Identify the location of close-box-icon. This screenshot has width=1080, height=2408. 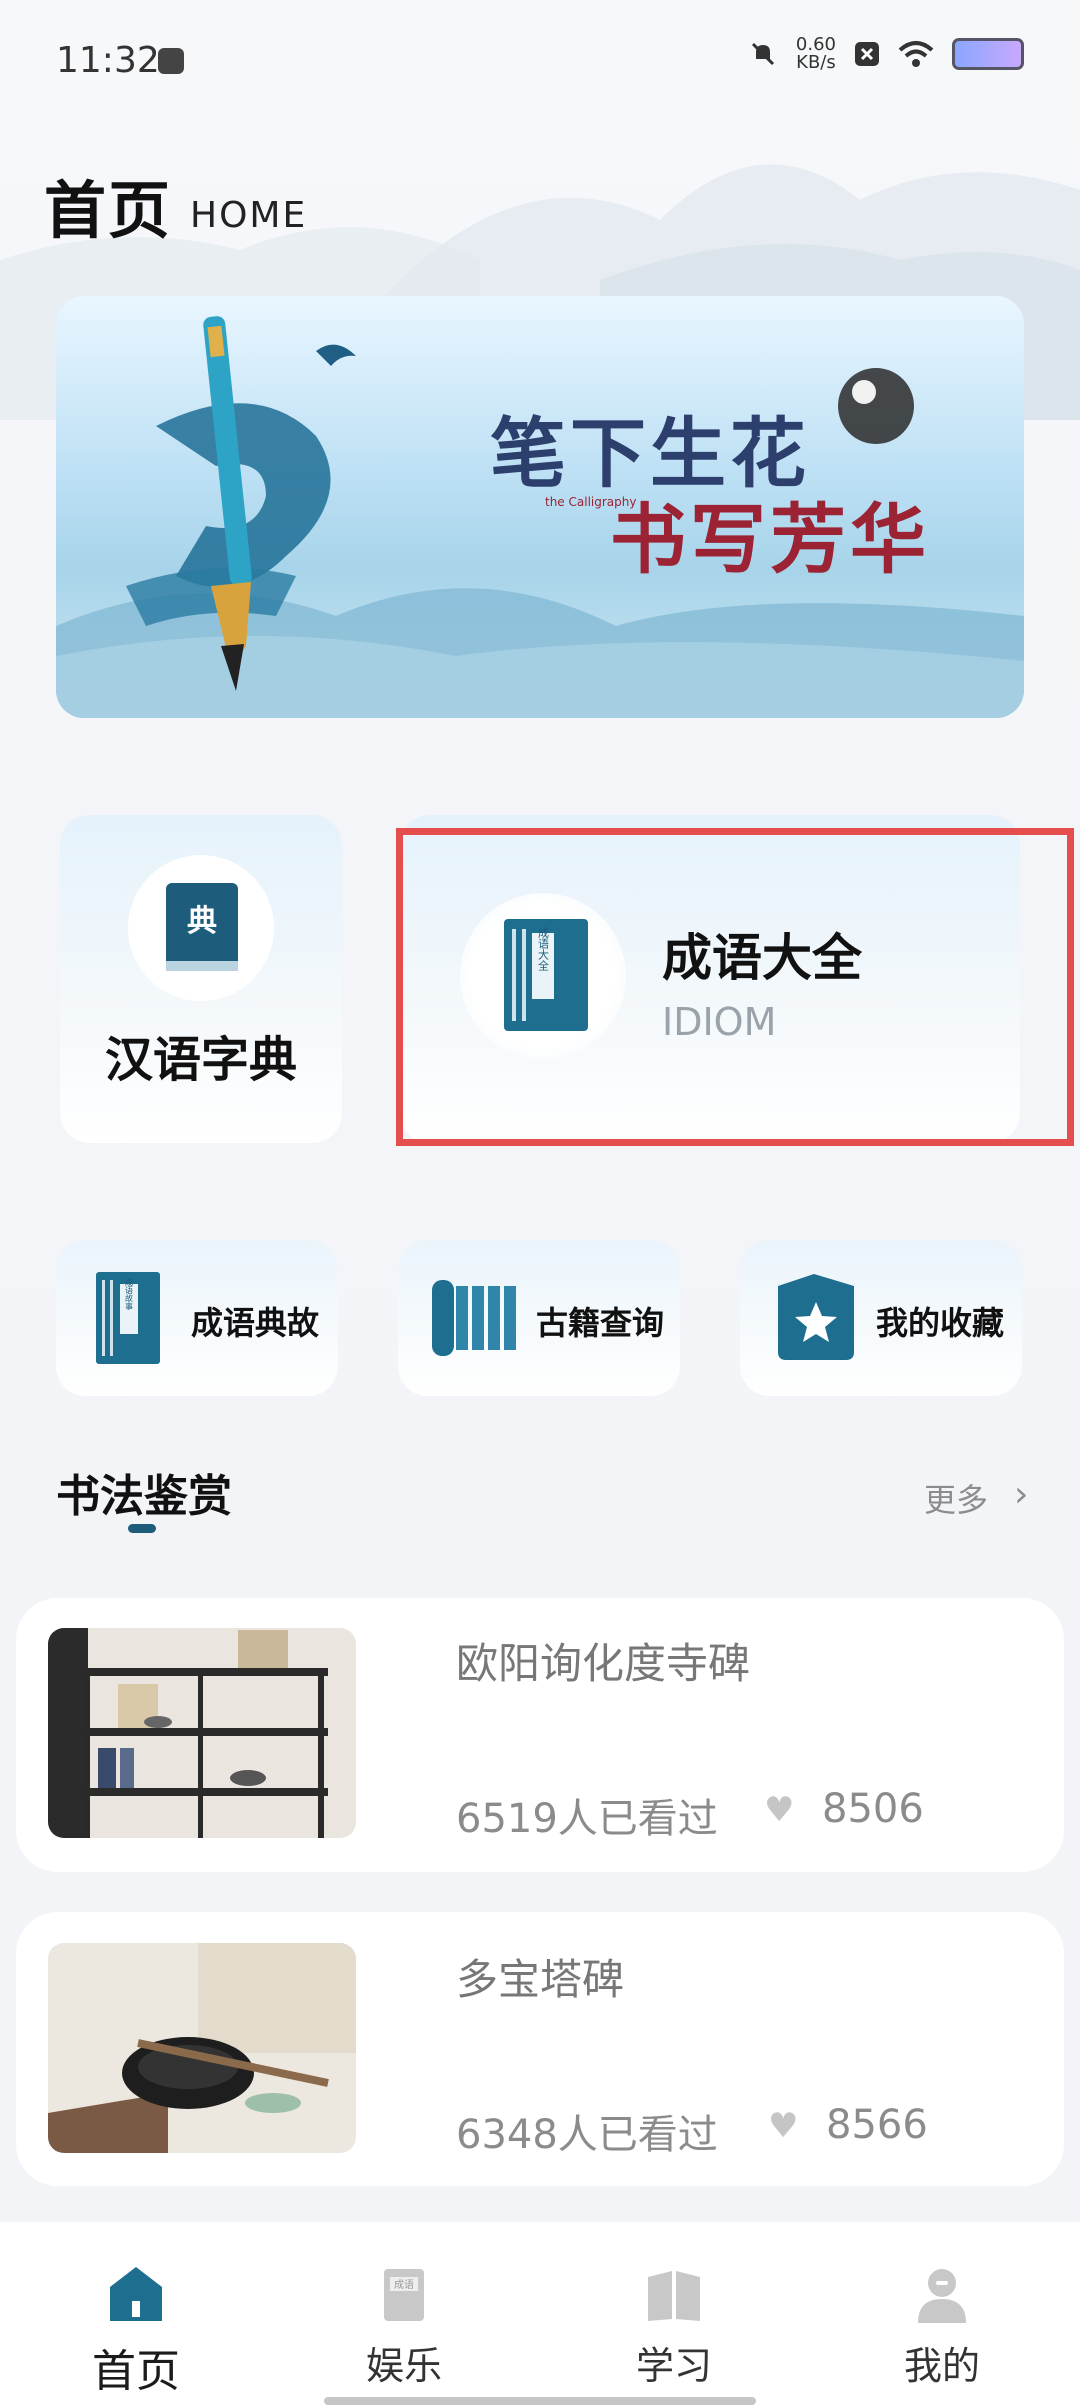
(867, 54).